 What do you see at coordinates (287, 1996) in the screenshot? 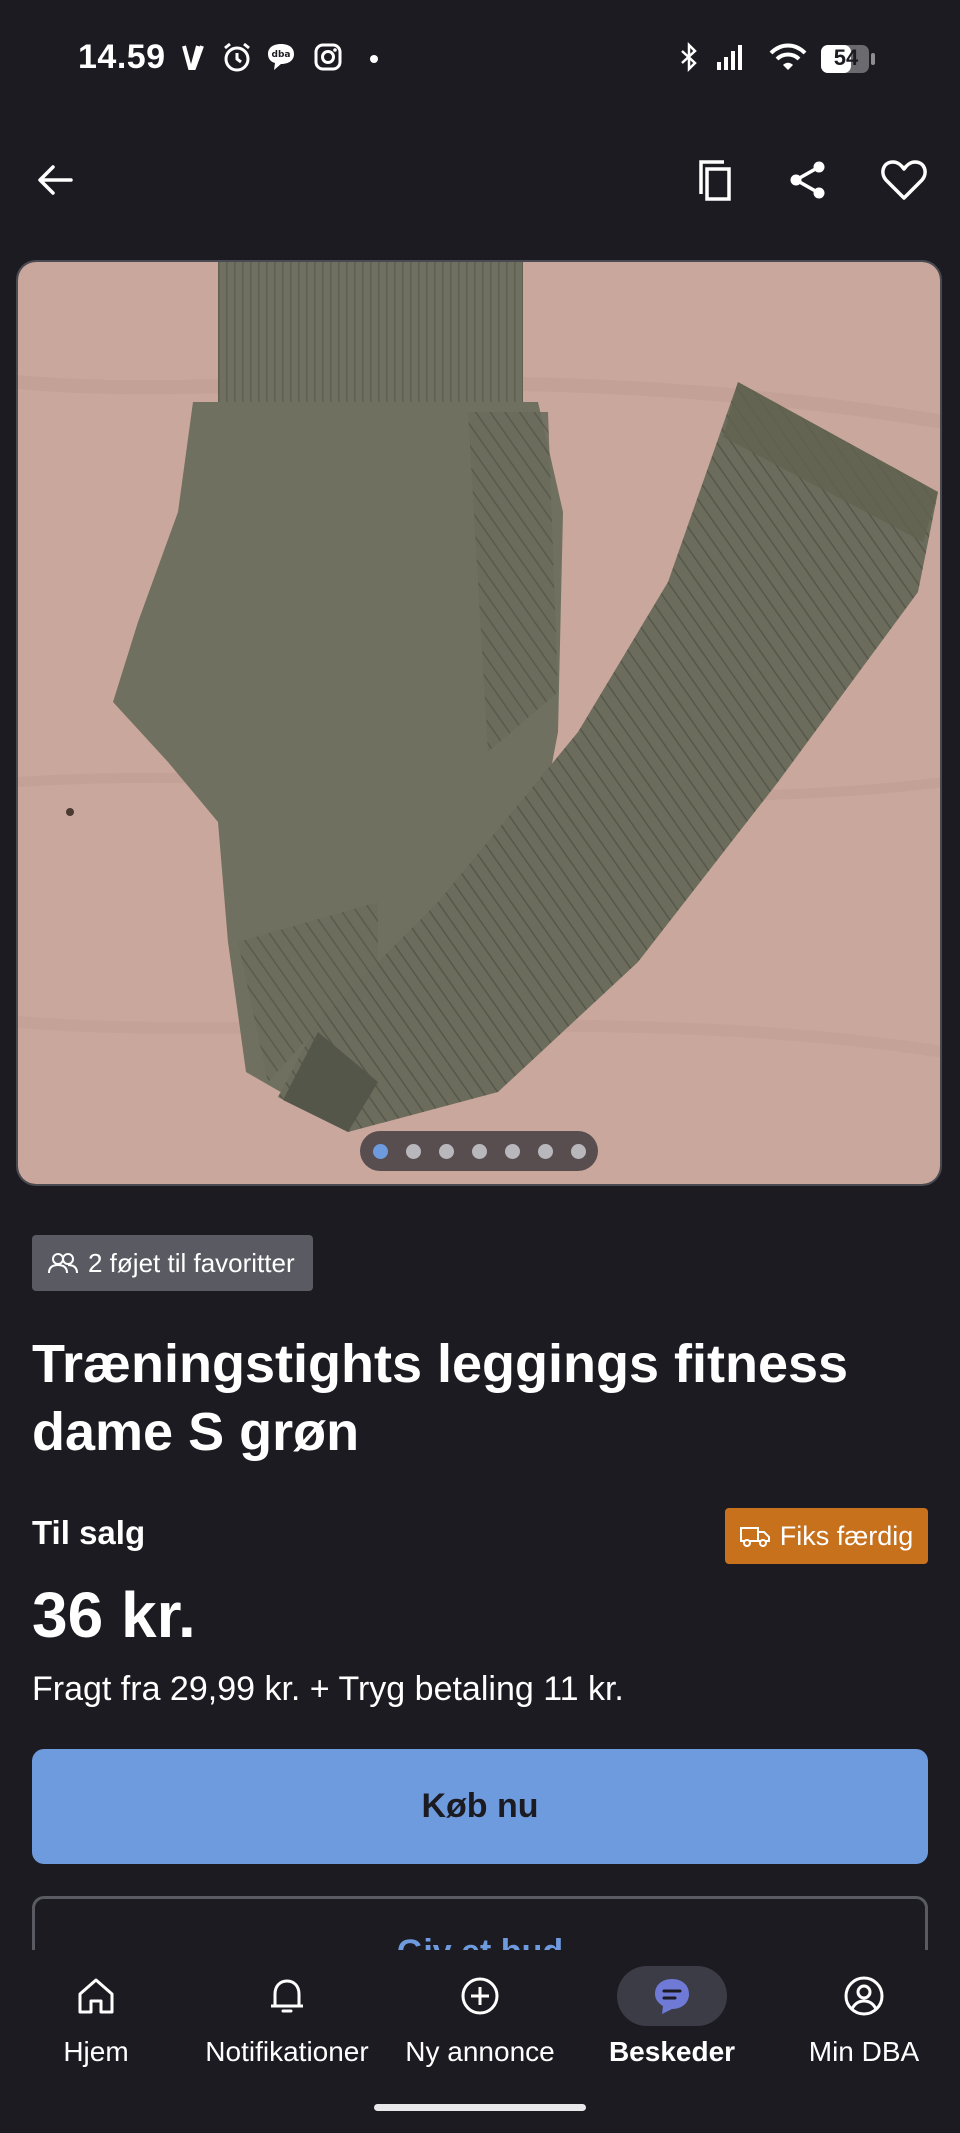
I see `bell-icon` at bounding box center [287, 1996].